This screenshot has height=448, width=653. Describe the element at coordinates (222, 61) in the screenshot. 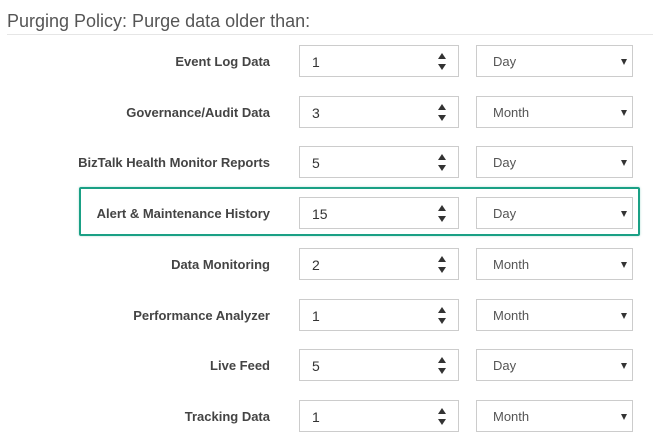

I see `row-label: Event Log Data` at that location.